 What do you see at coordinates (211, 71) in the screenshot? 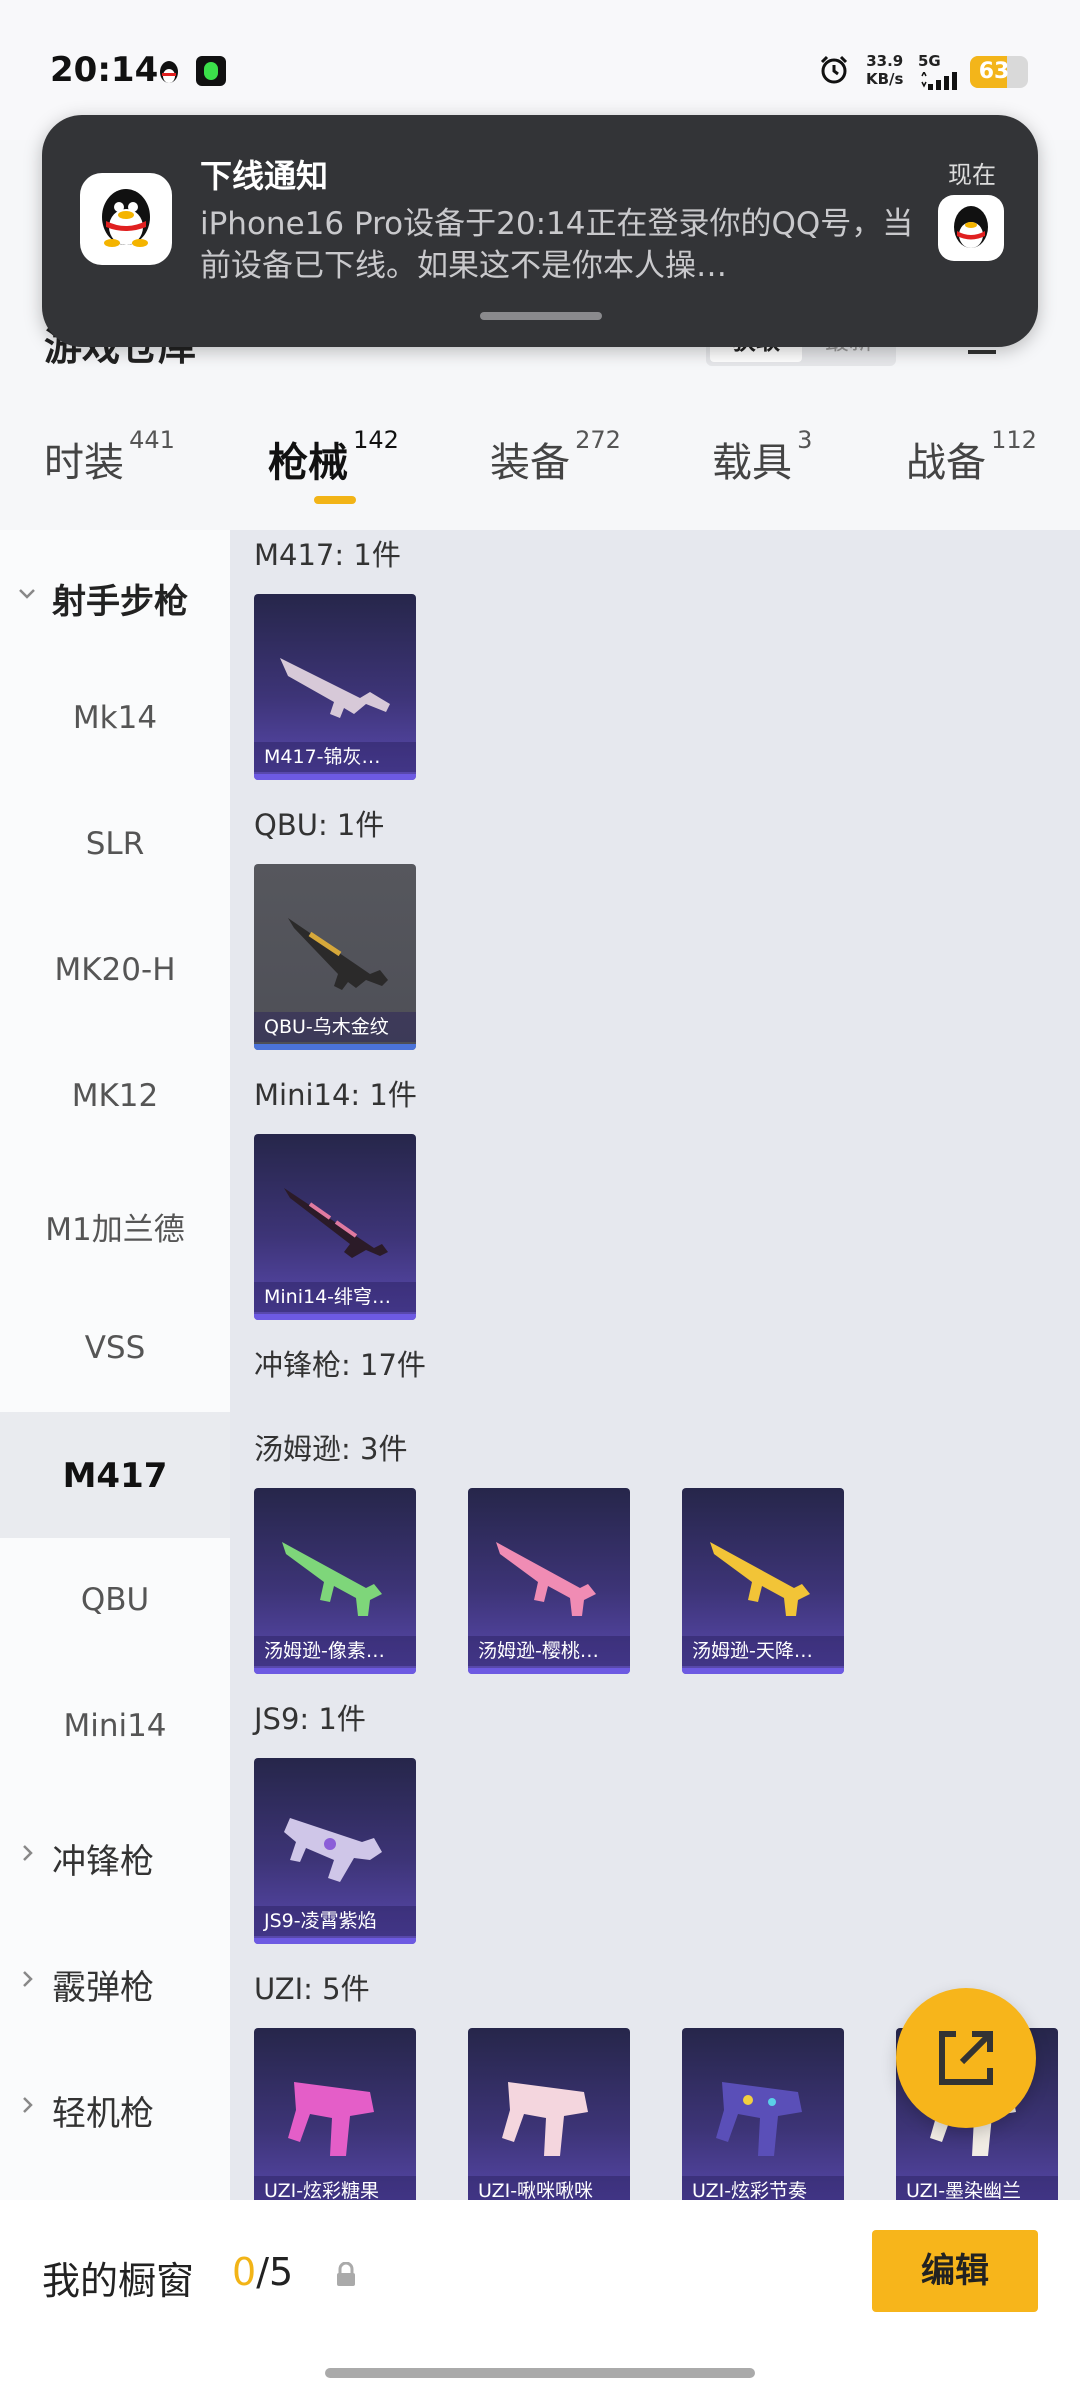
I see `app-status-icon` at bounding box center [211, 71].